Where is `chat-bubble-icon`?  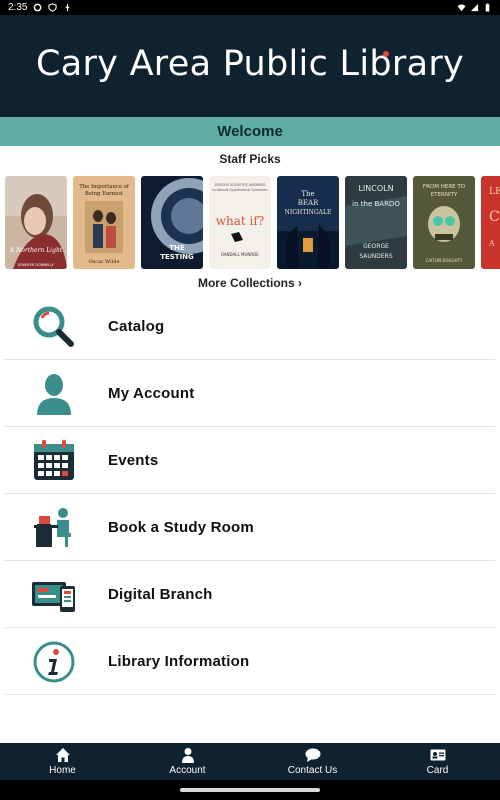
chat-bubble-icon is located at coordinates (312, 755).